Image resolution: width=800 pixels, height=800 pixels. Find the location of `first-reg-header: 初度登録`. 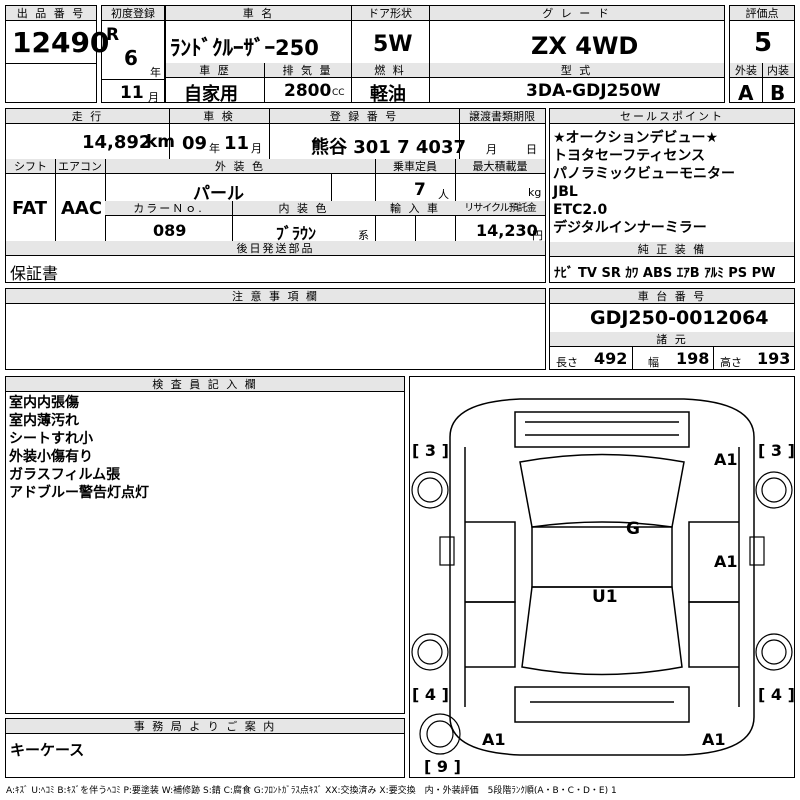

first-reg-header: 初度登録 is located at coordinates (133, 13).